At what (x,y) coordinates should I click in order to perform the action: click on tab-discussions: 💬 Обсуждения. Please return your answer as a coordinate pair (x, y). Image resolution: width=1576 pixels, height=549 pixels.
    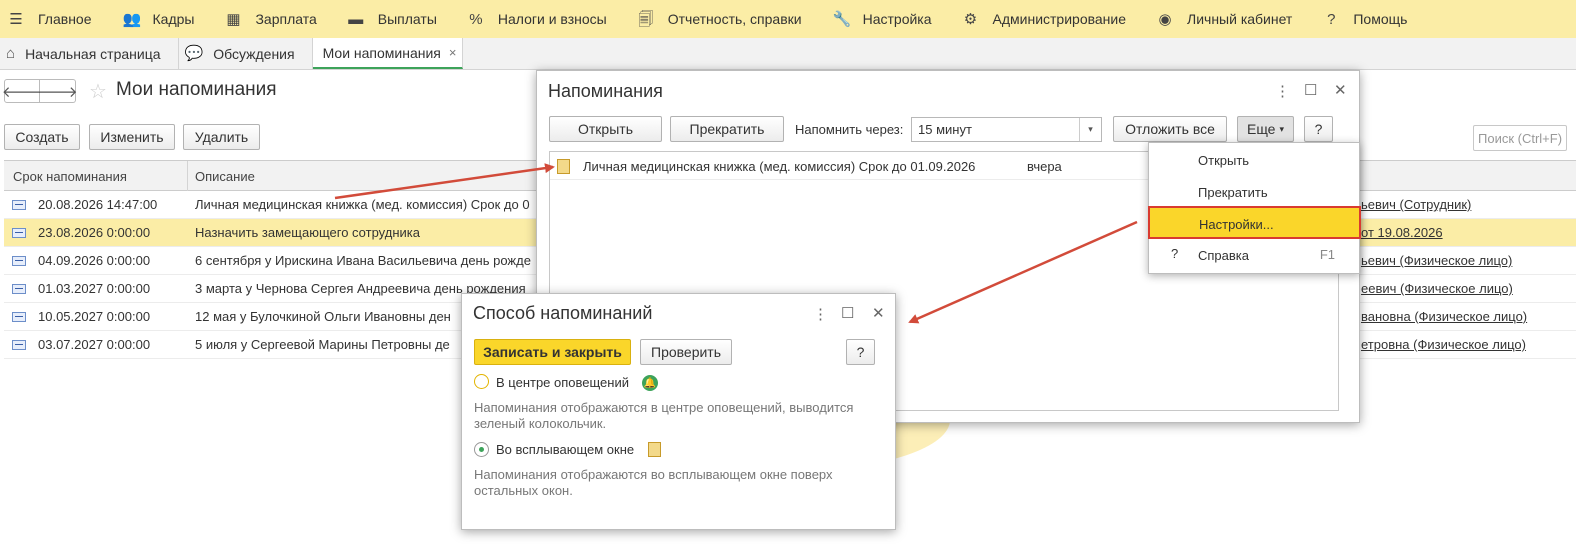
    Looking at the image, I should click on (246, 53).